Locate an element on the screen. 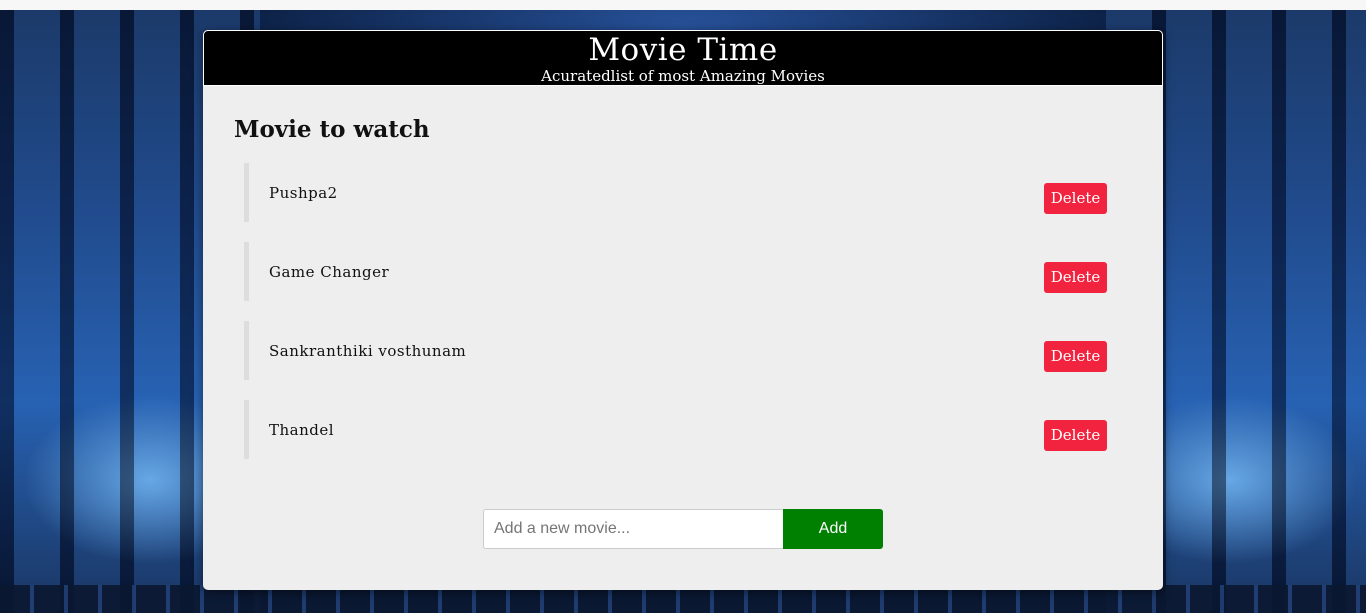 This screenshot has height=613, width=1366. movie-name: Thandel is located at coordinates (302, 430).